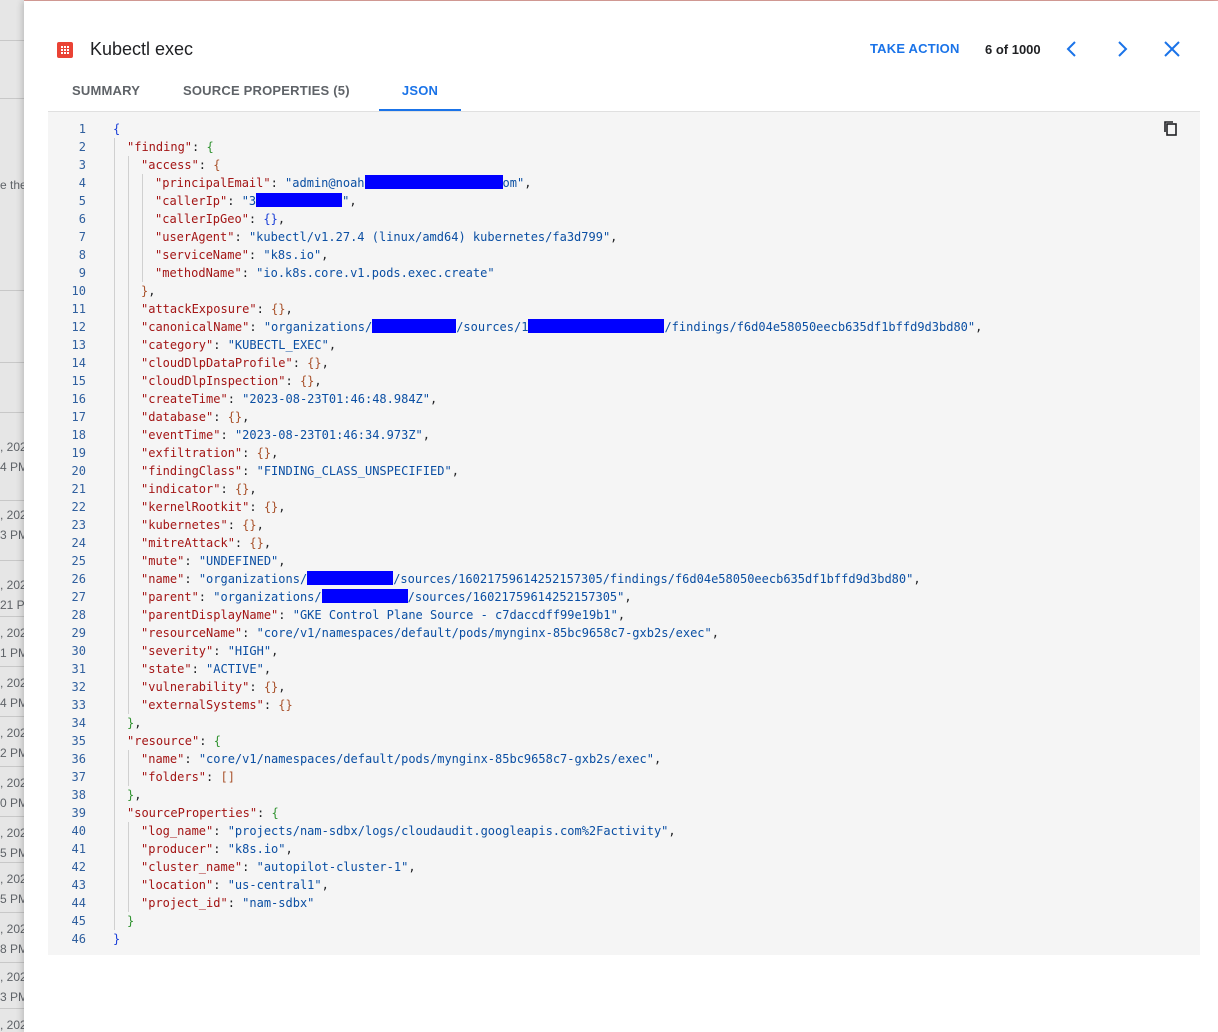 Image resolution: width=1218 pixels, height=1032 pixels. Describe the element at coordinates (915, 48) in the screenshot. I see `take-action-button: TAKE ACTION` at that location.